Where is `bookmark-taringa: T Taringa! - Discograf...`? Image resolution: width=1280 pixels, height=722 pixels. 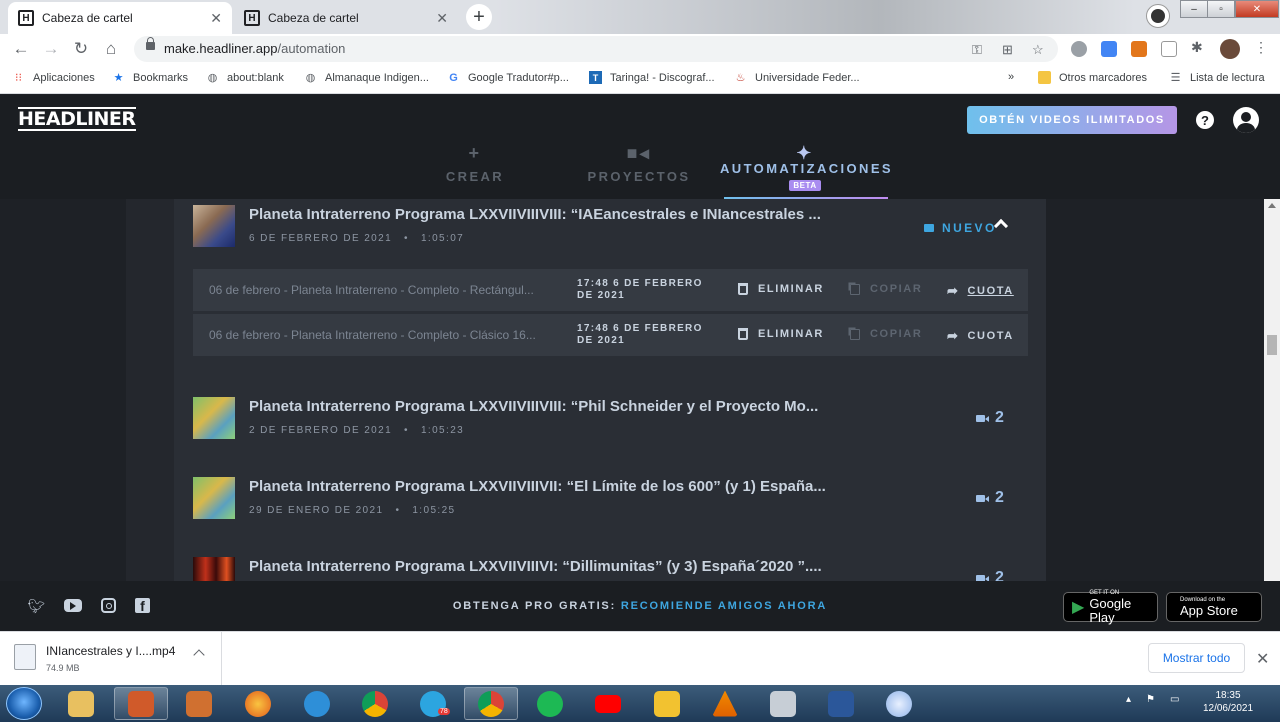 bookmark-taringa: T Taringa! - Discograf... is located at coordinates (652, 77).